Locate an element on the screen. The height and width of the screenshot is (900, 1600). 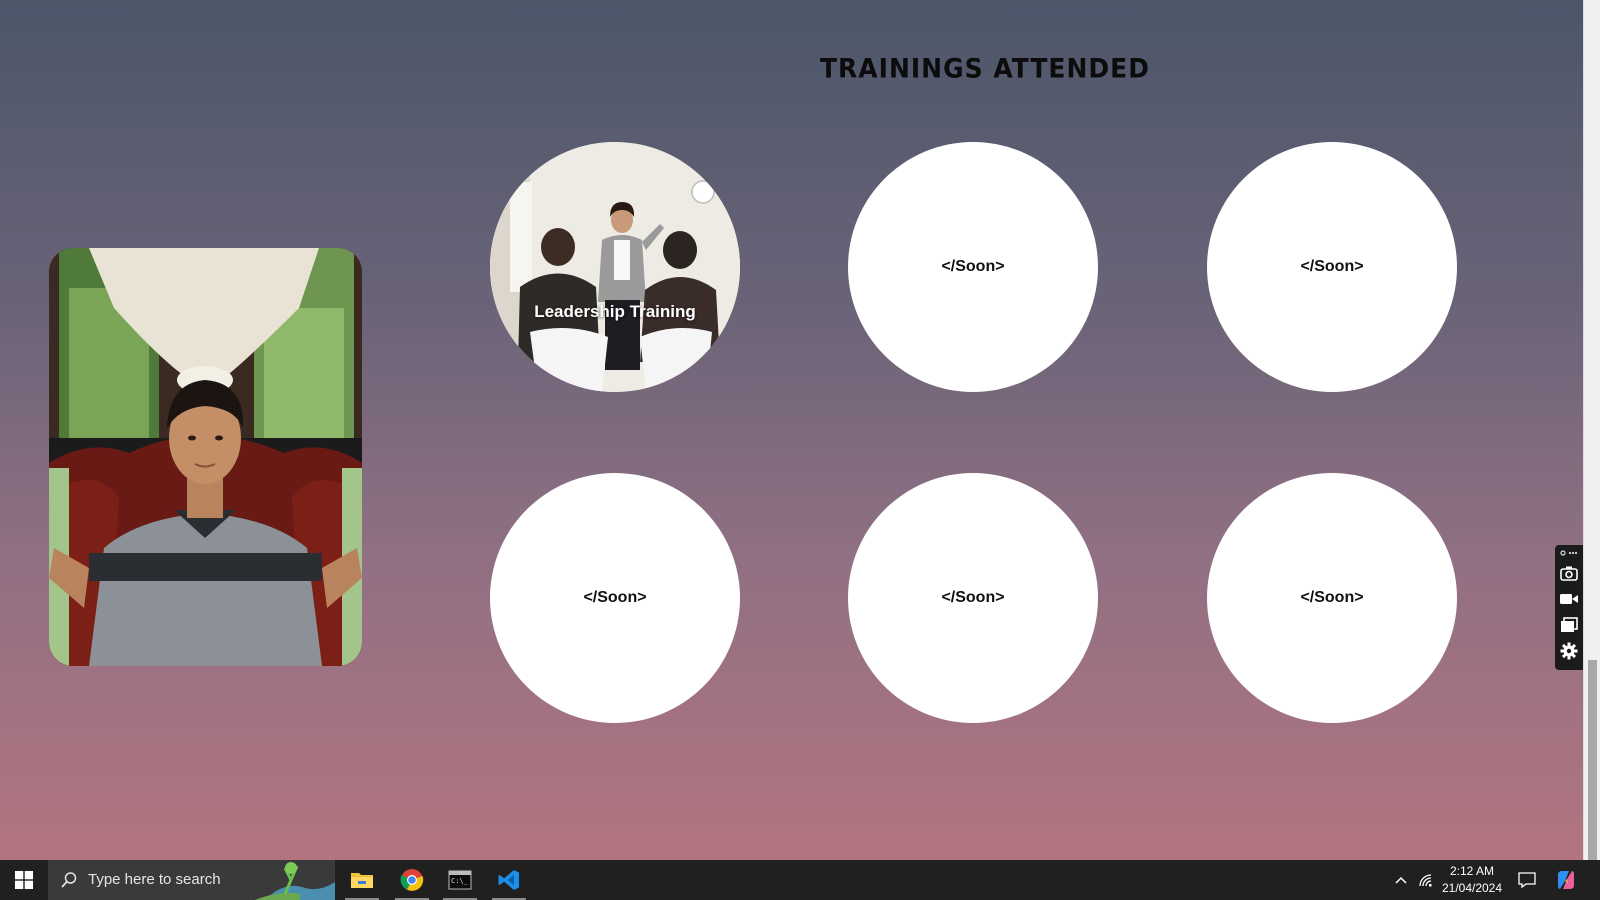
capture-toolbar is located at coordinates (1569, 607).